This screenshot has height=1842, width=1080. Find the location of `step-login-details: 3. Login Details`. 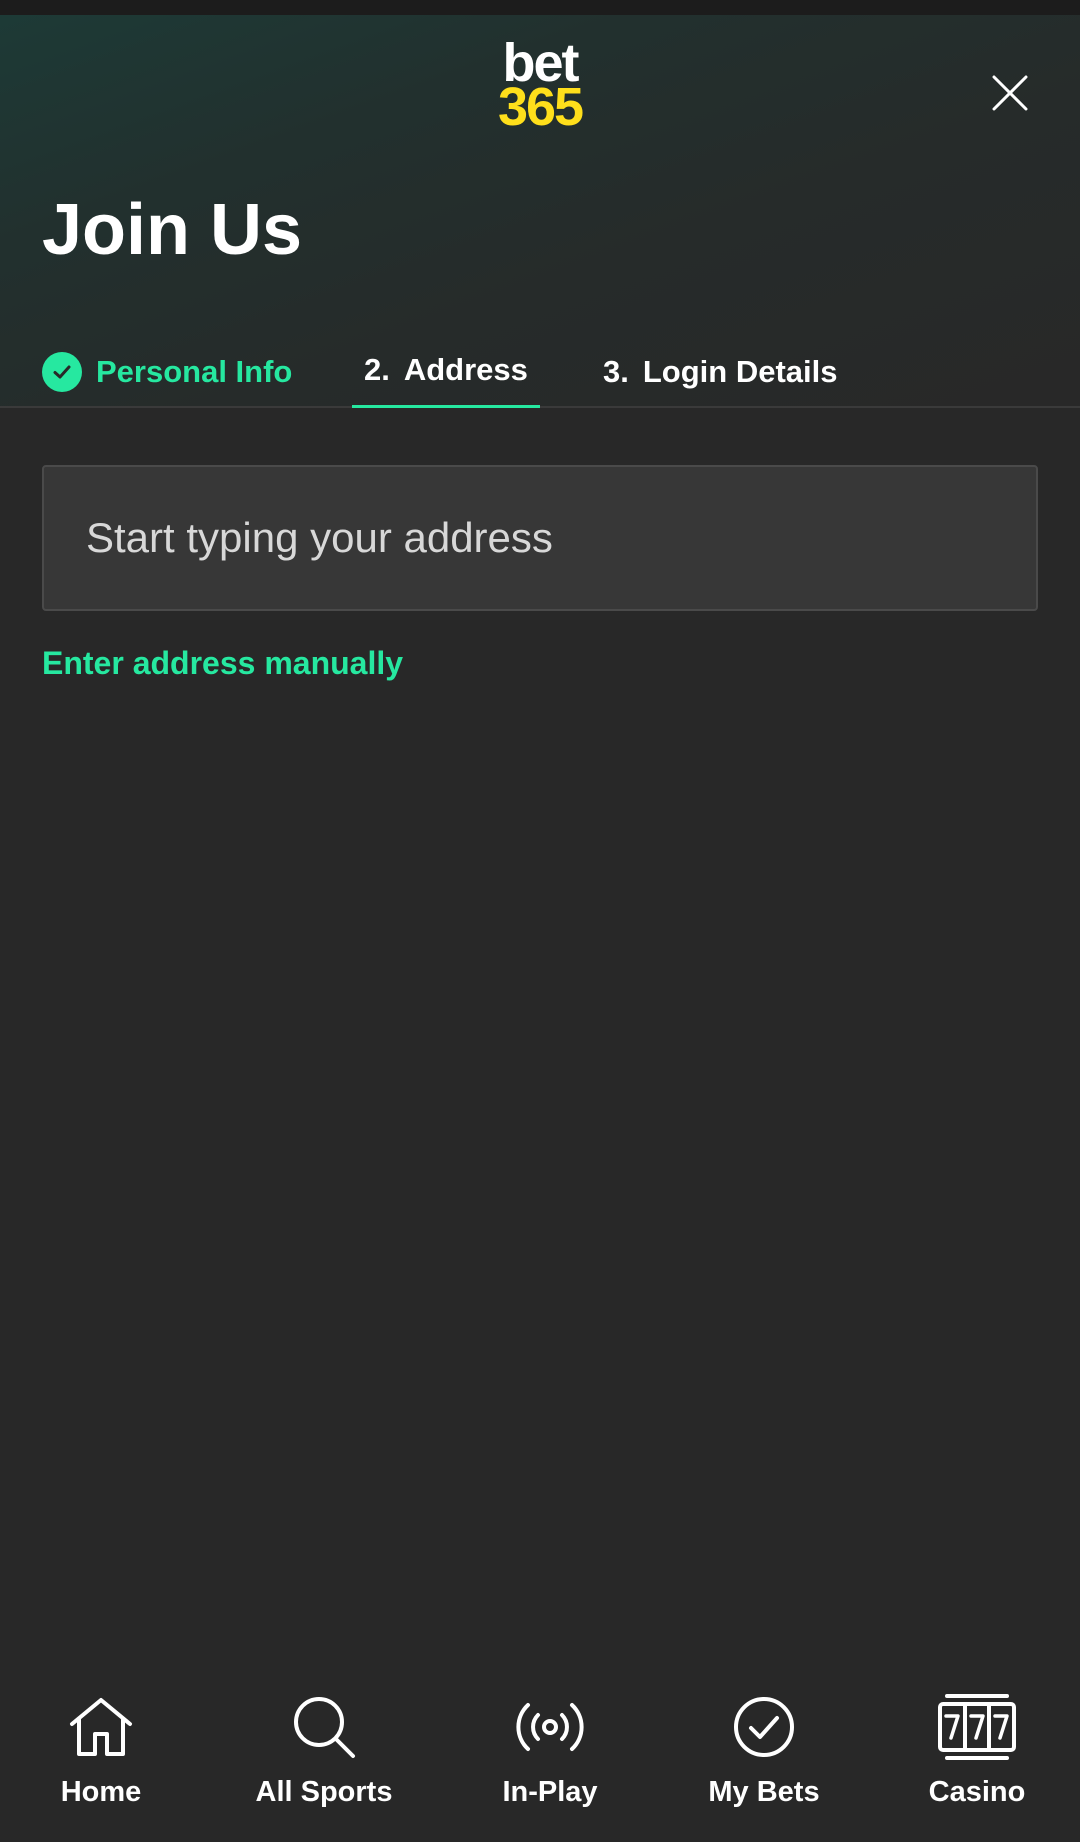

step-login-details: 3. Login Details is located at coordinates (720, 371).